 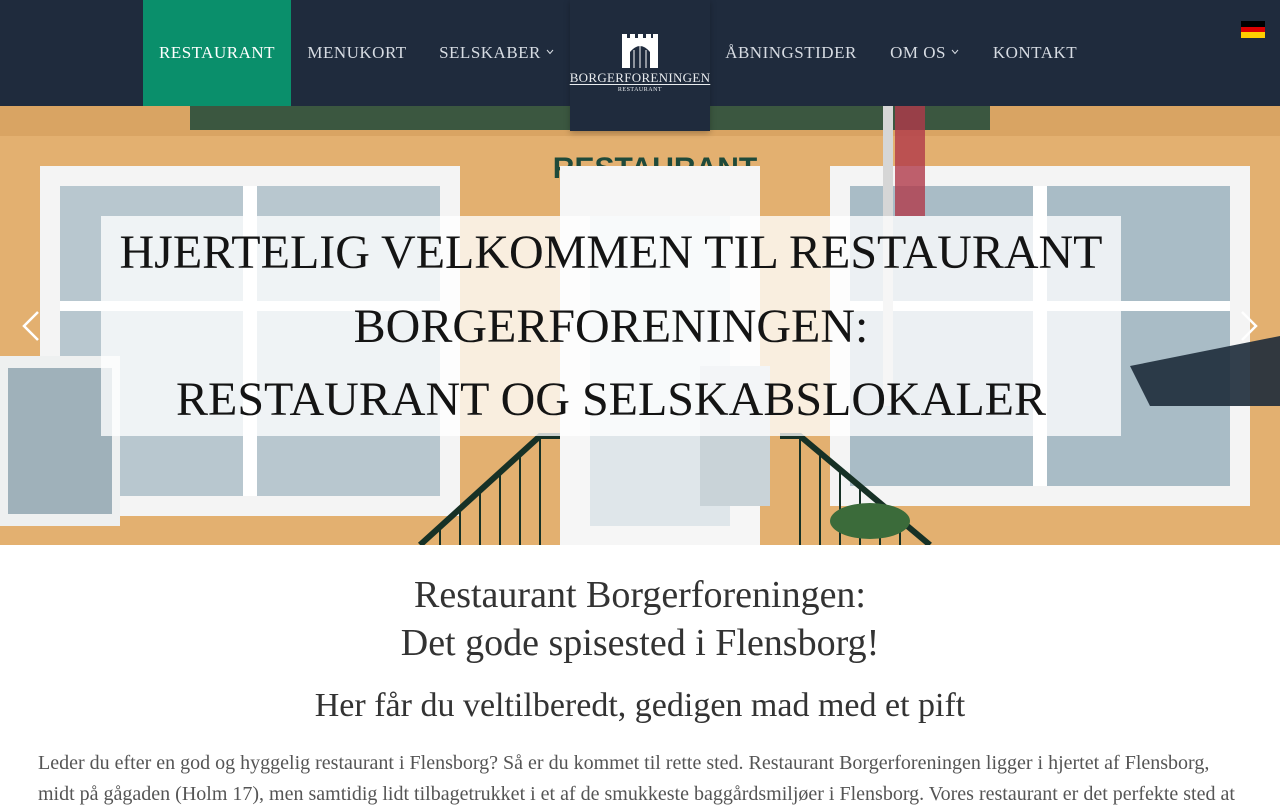 What do you see at coordinates (611, 252) in the screenshot?
I see `hero-title-line-1: HJERTELIG VELKOMMEN TIL RESTAURANT` at bounding box center [611, 252].